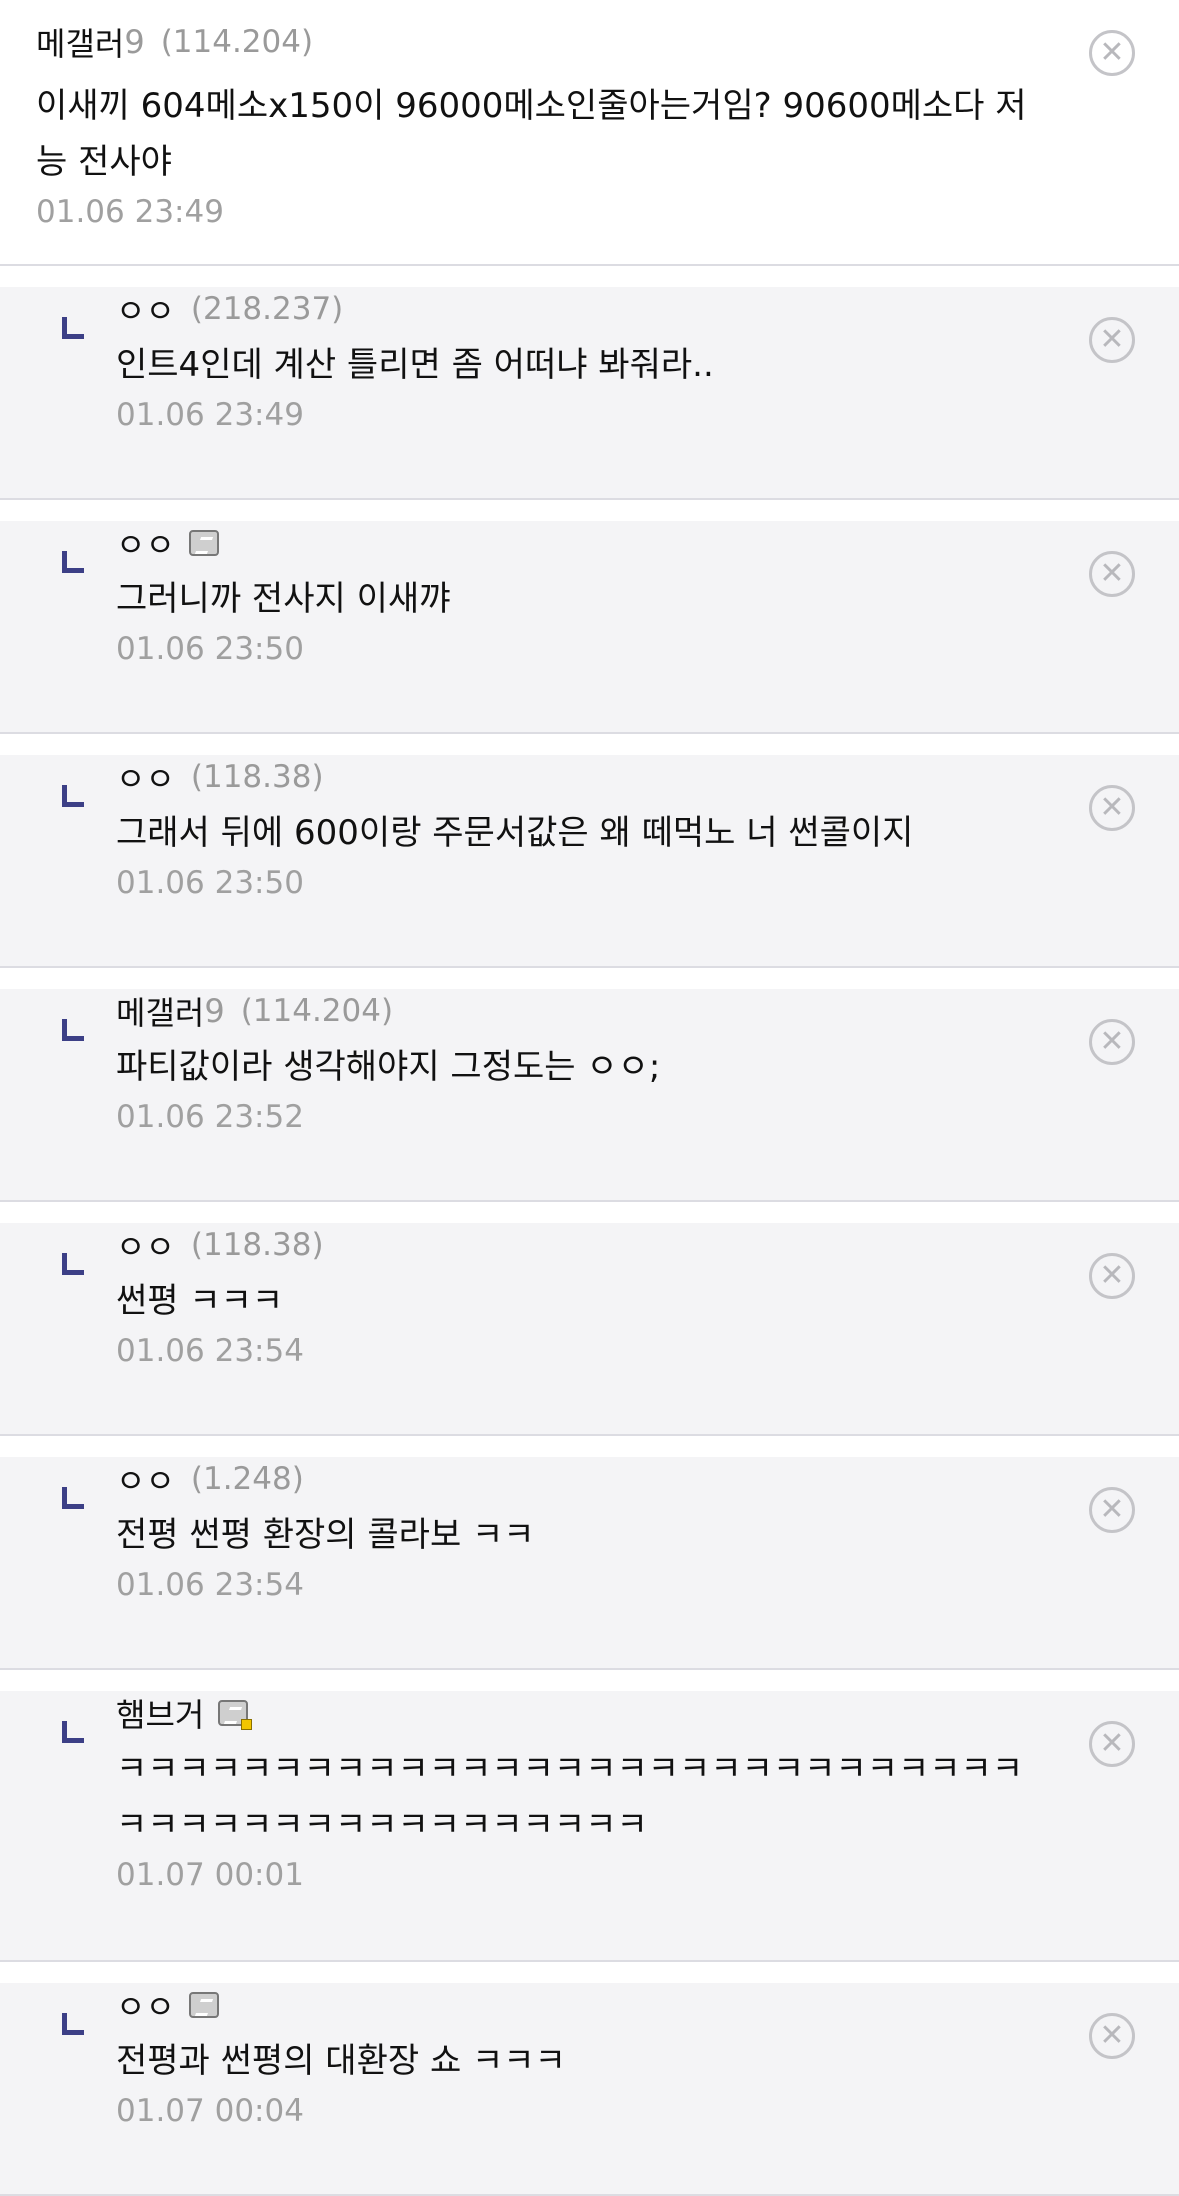  I want to click on ip-address: (1.248), so click(247, 1479).